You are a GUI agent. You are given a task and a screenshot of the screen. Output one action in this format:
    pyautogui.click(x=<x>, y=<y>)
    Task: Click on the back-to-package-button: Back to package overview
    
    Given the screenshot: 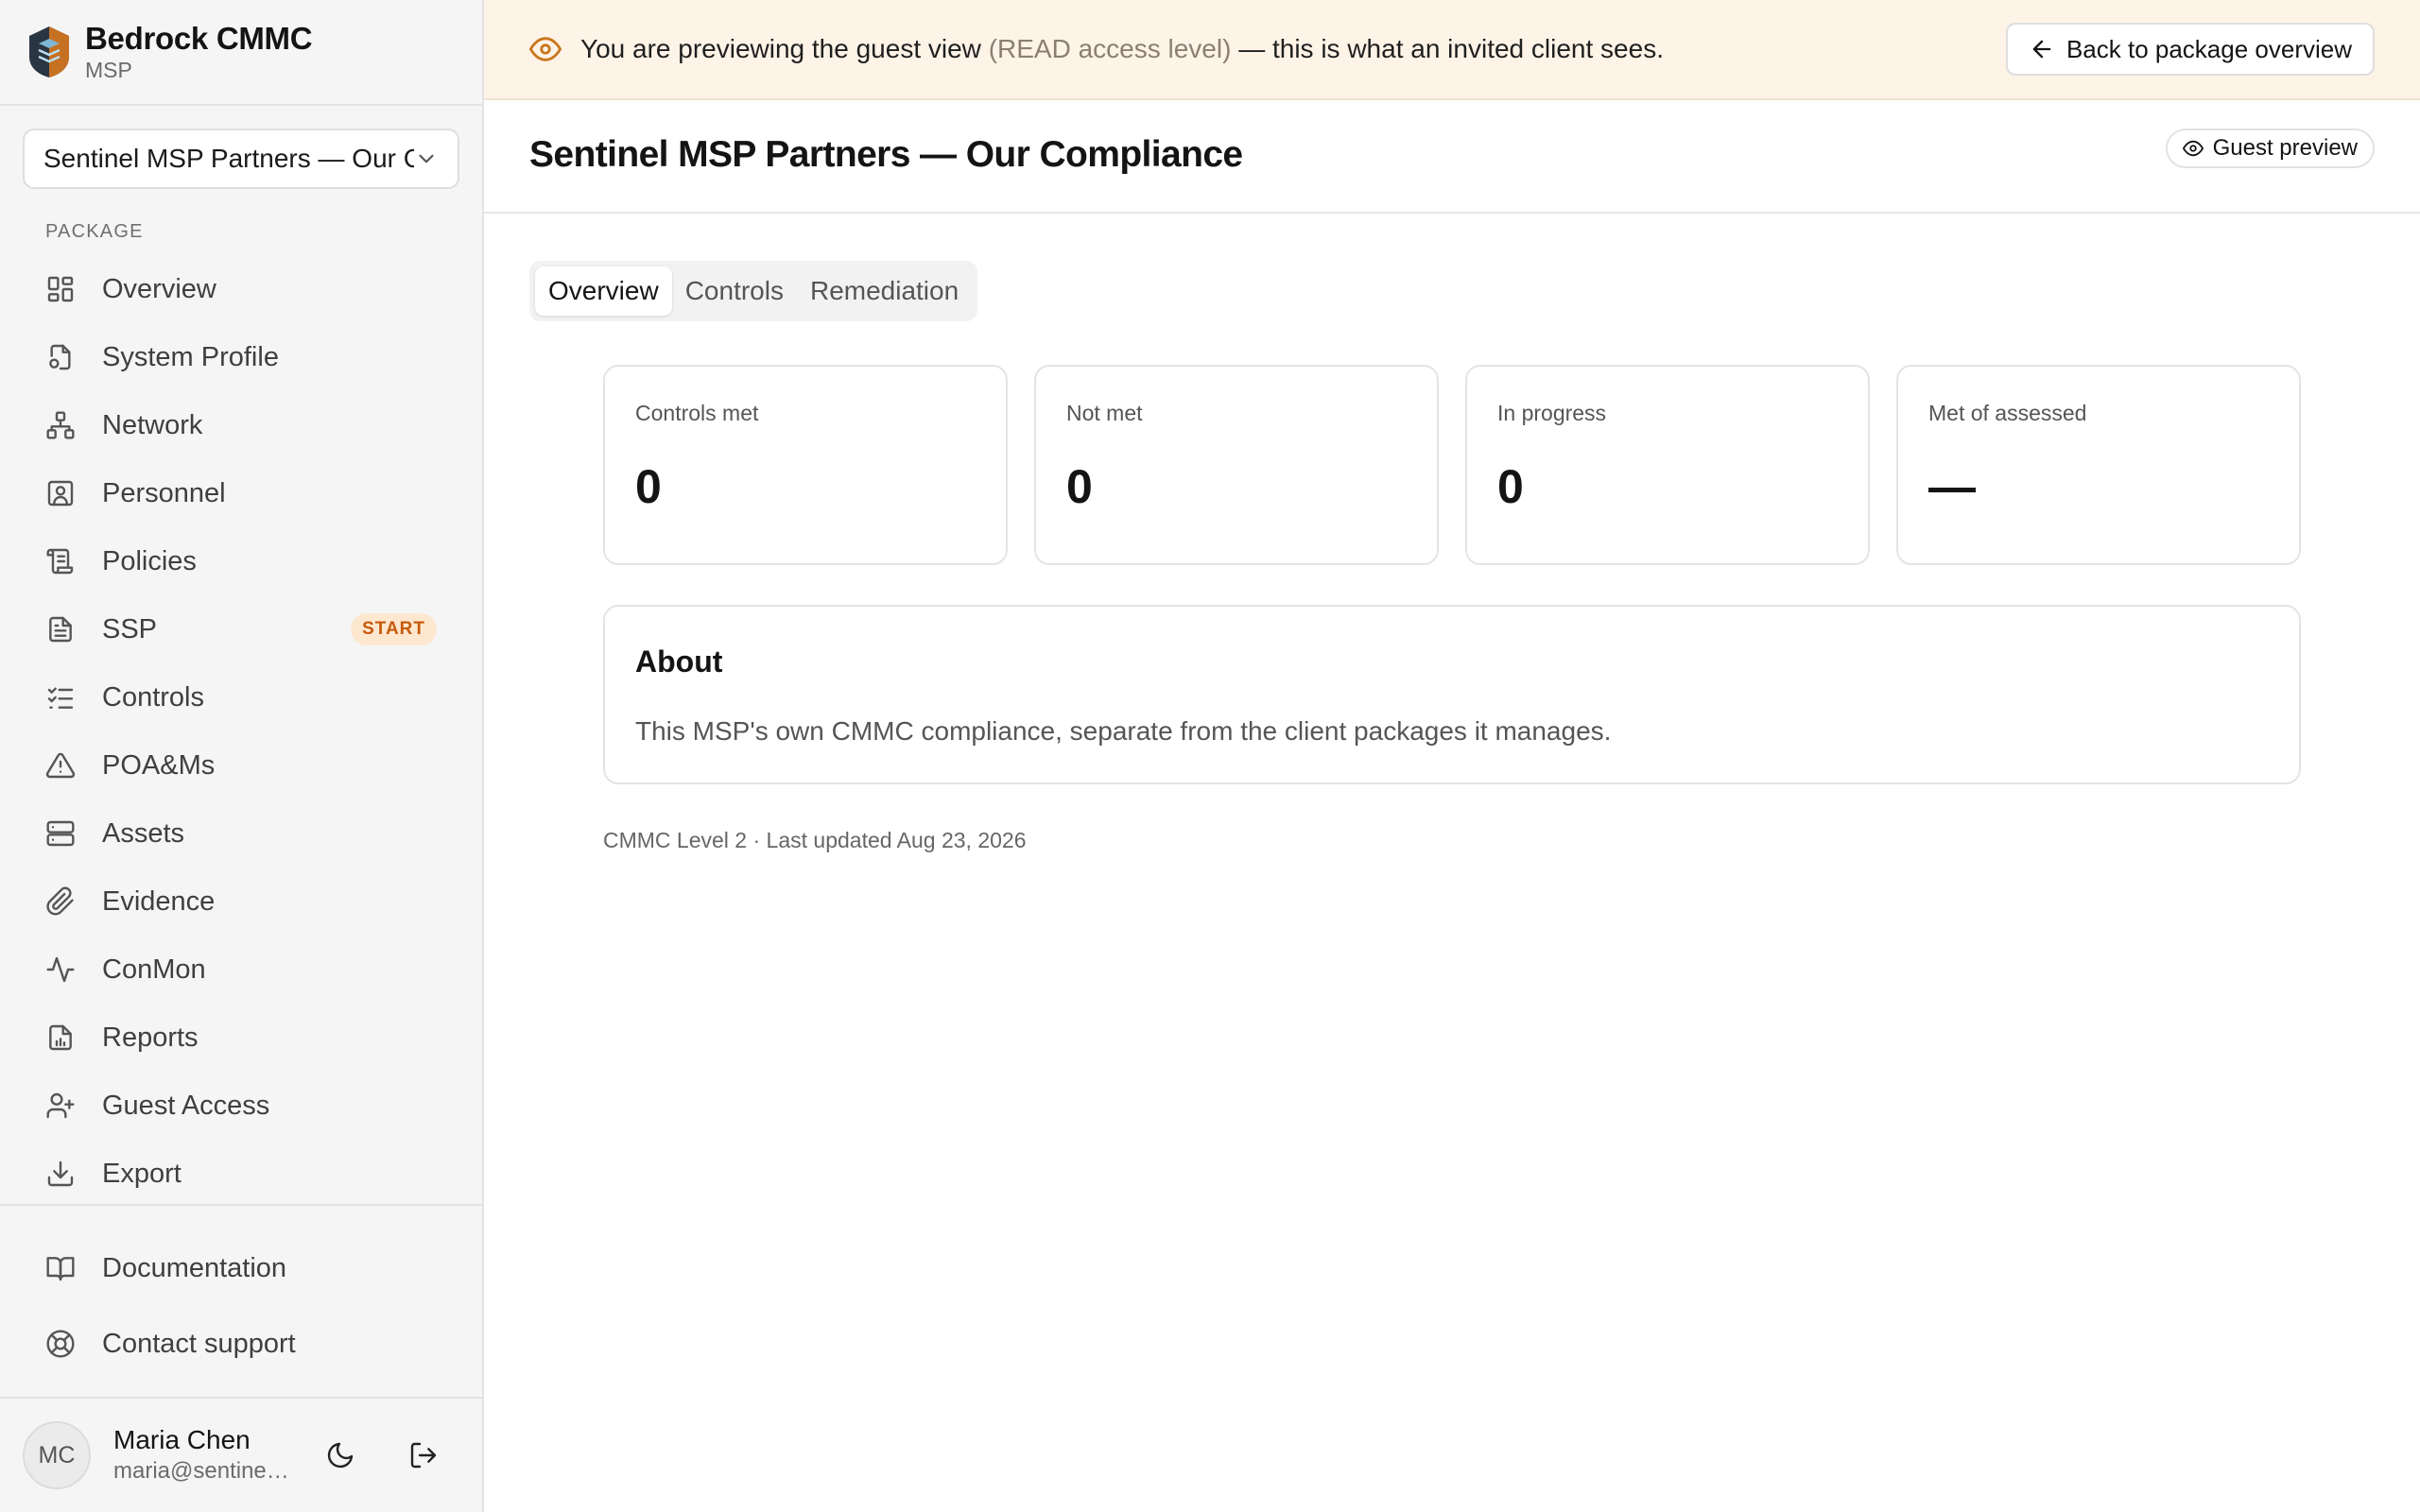 What is the action you would take?
    pyautogui.click(x=2190, y=49)
    